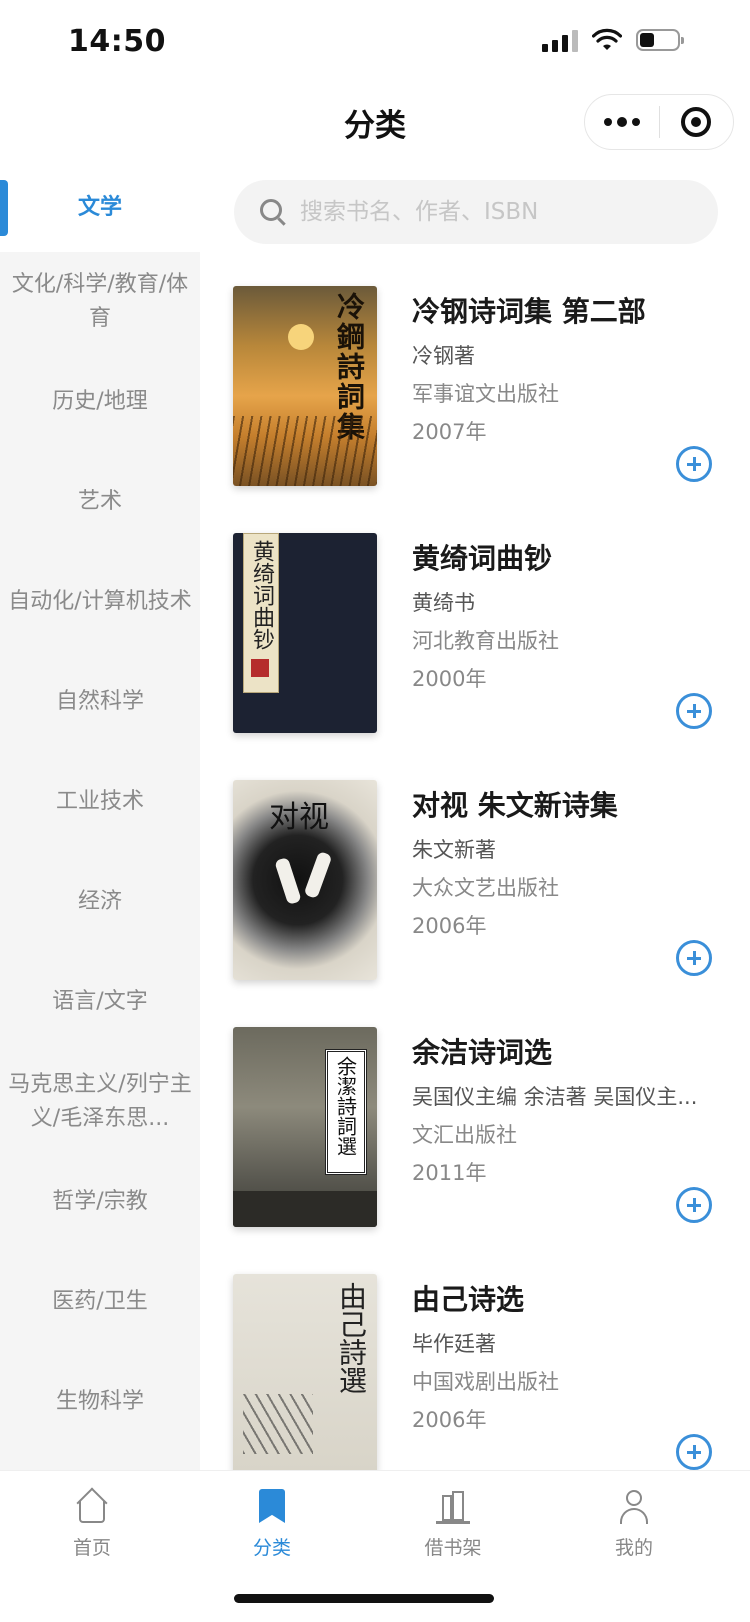 The height and width of the screenshot is (1622, 750). I want to click on battery-icon, so click(660, 40).